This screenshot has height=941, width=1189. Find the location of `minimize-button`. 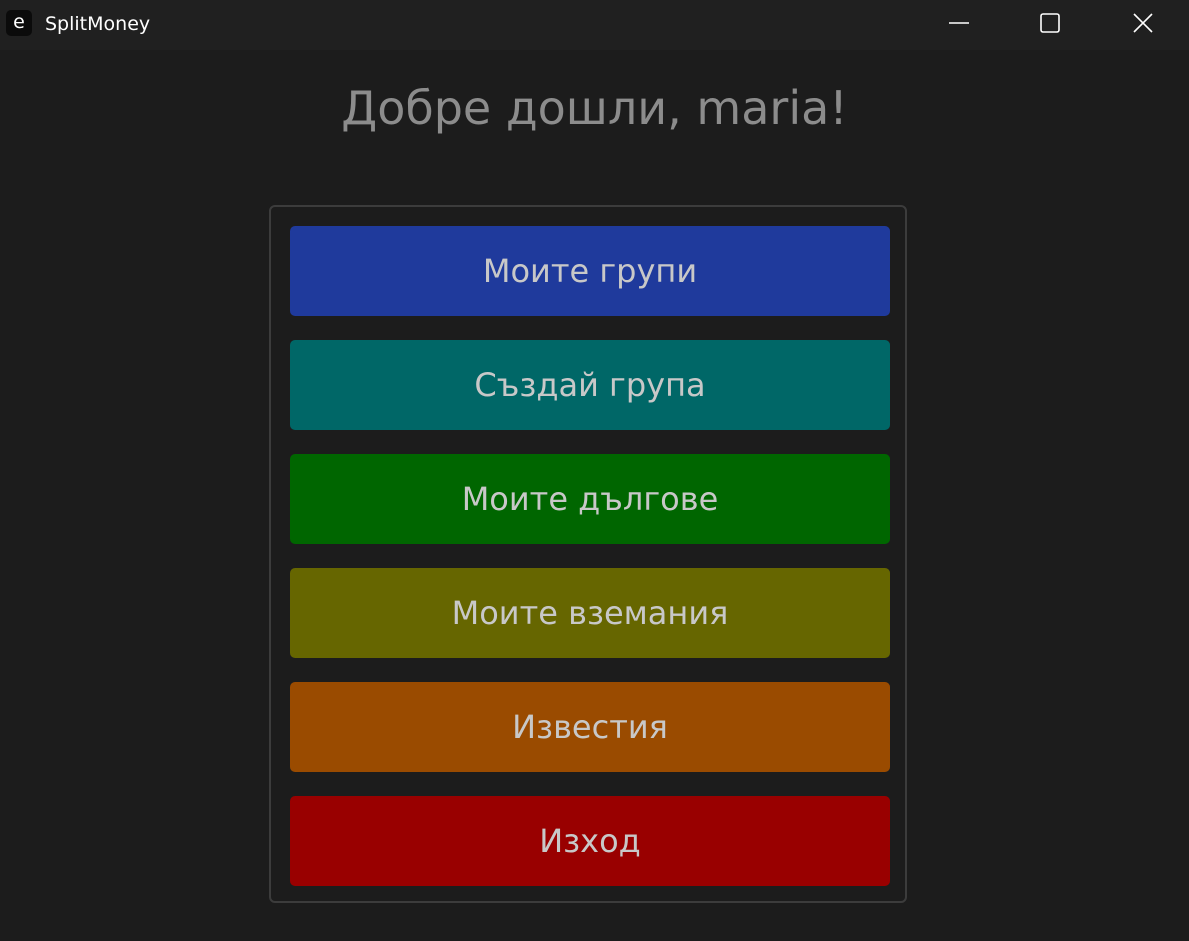

minimize-button is located at coordinates (959, 23).